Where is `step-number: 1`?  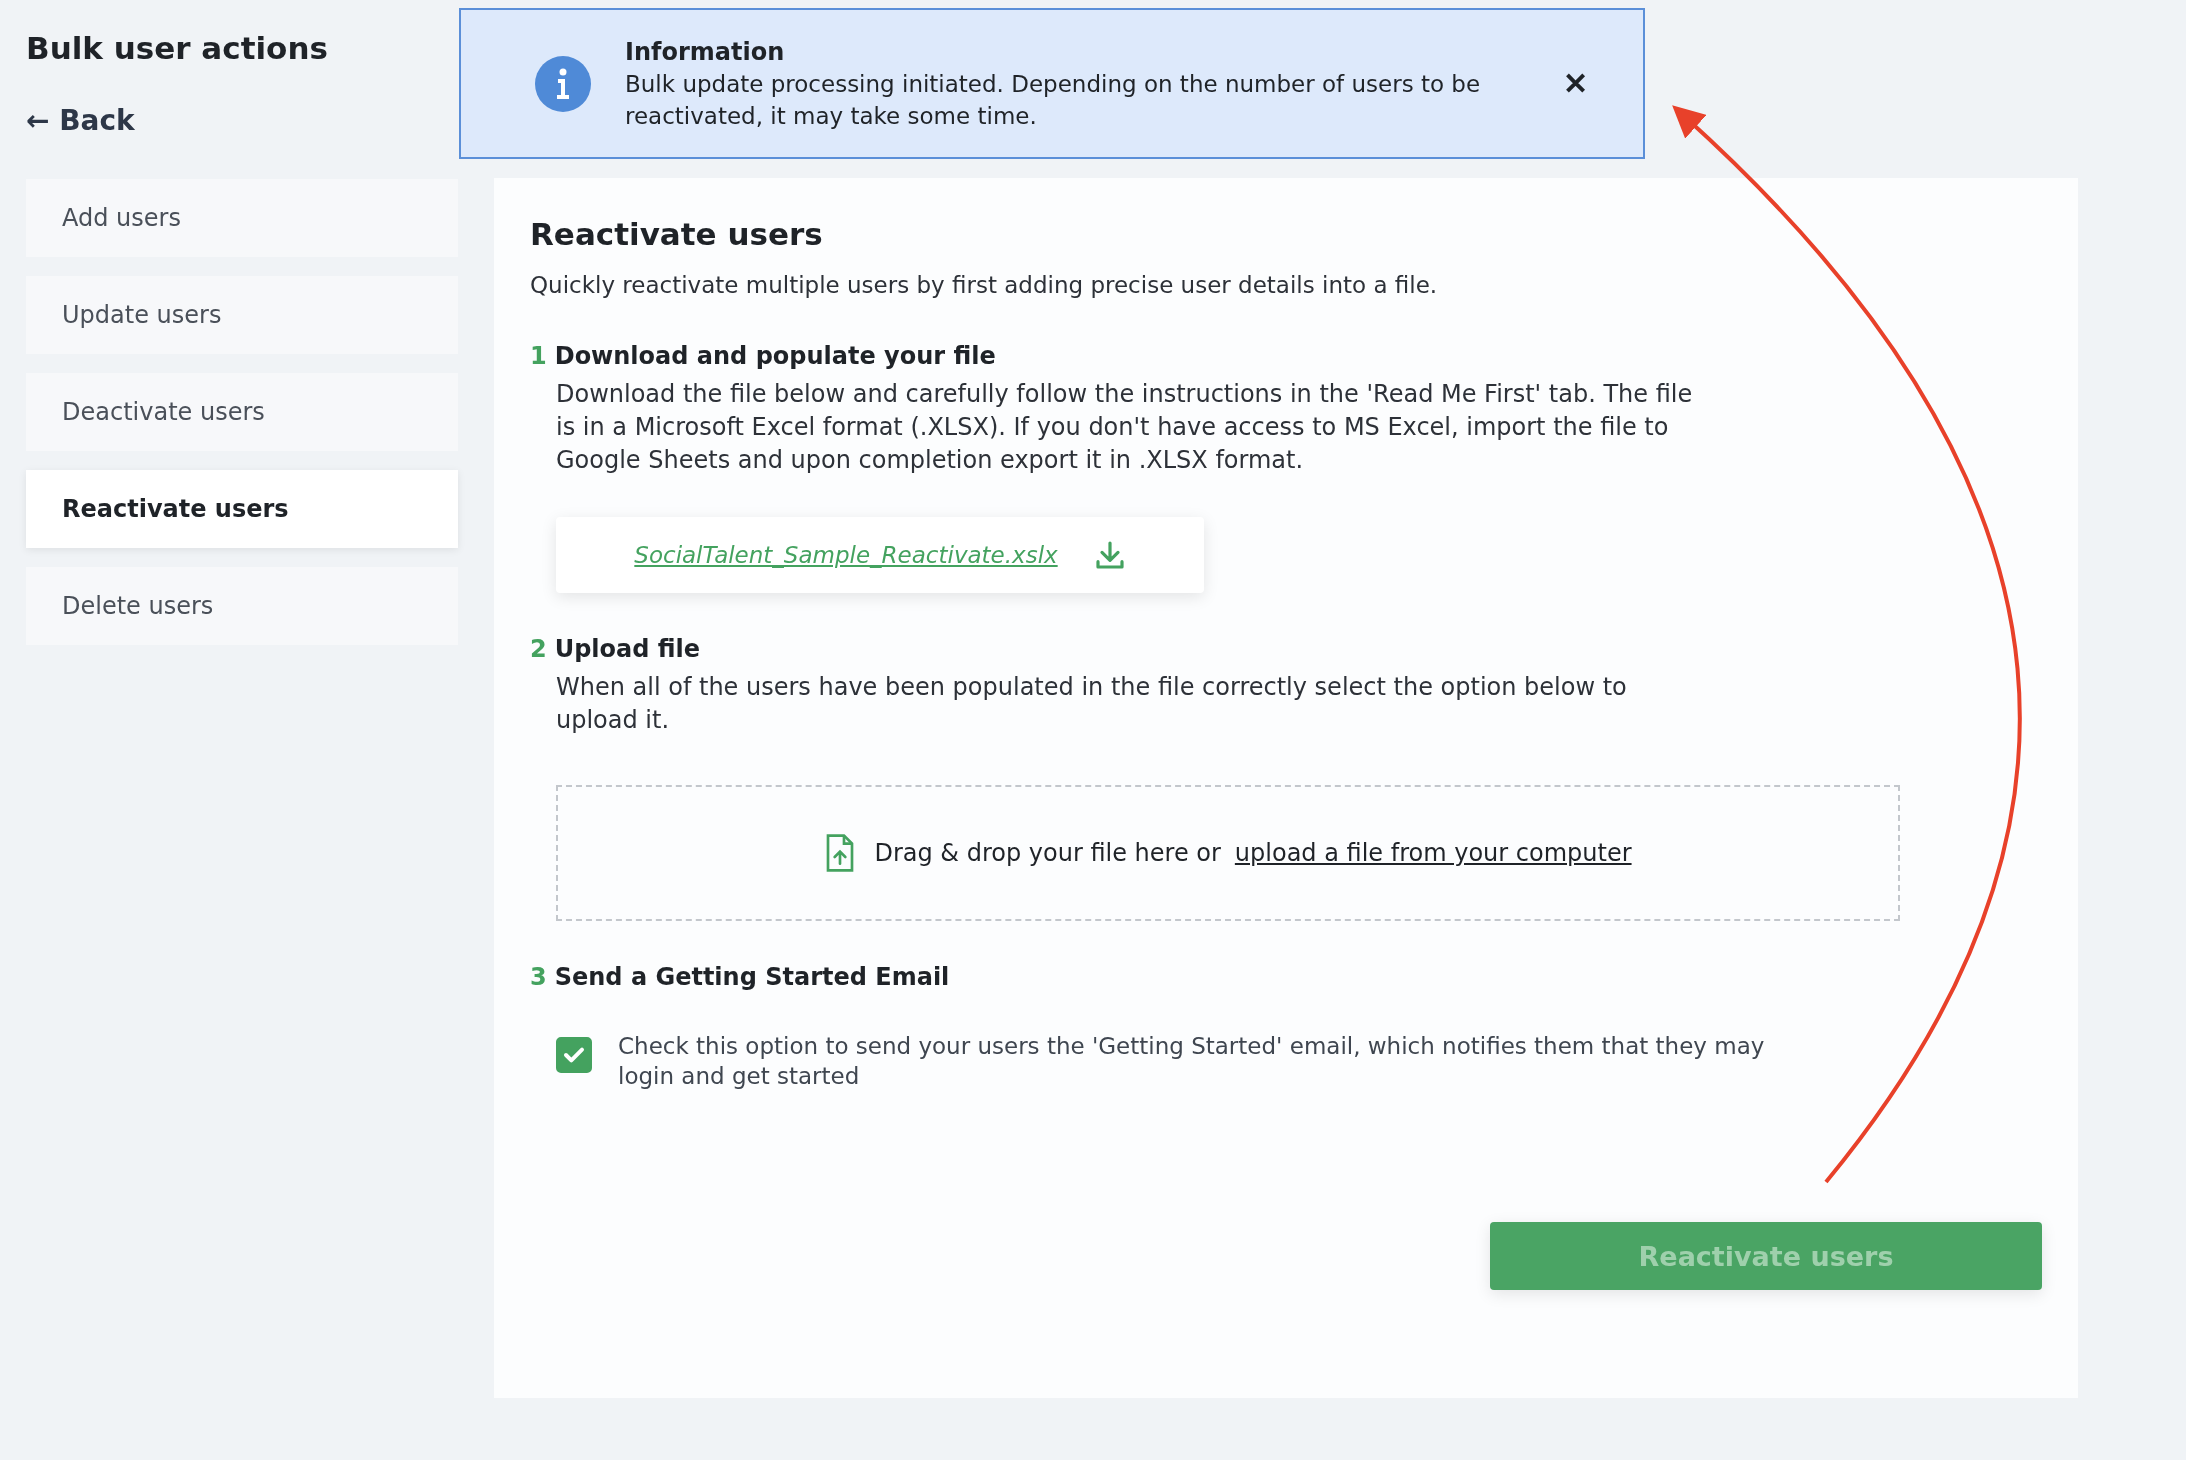 step-number: 1 is located at coordinates (538, 356).